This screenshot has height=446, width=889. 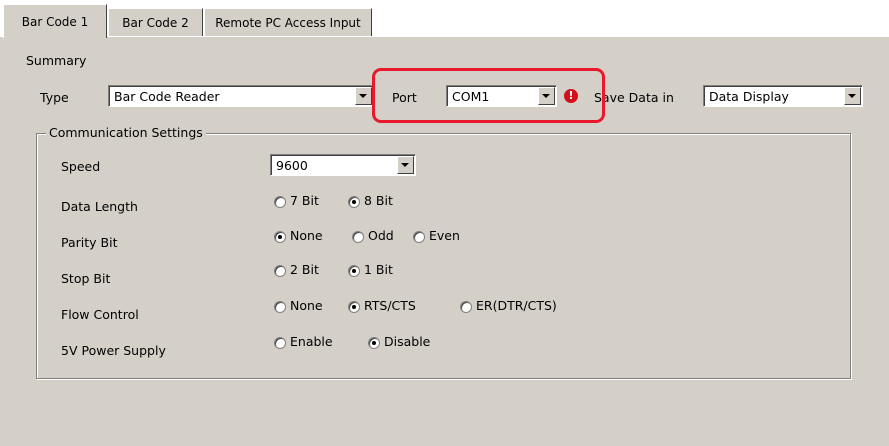 I want to click on save-data-label: Save Data in, so click(x=634, y=97).